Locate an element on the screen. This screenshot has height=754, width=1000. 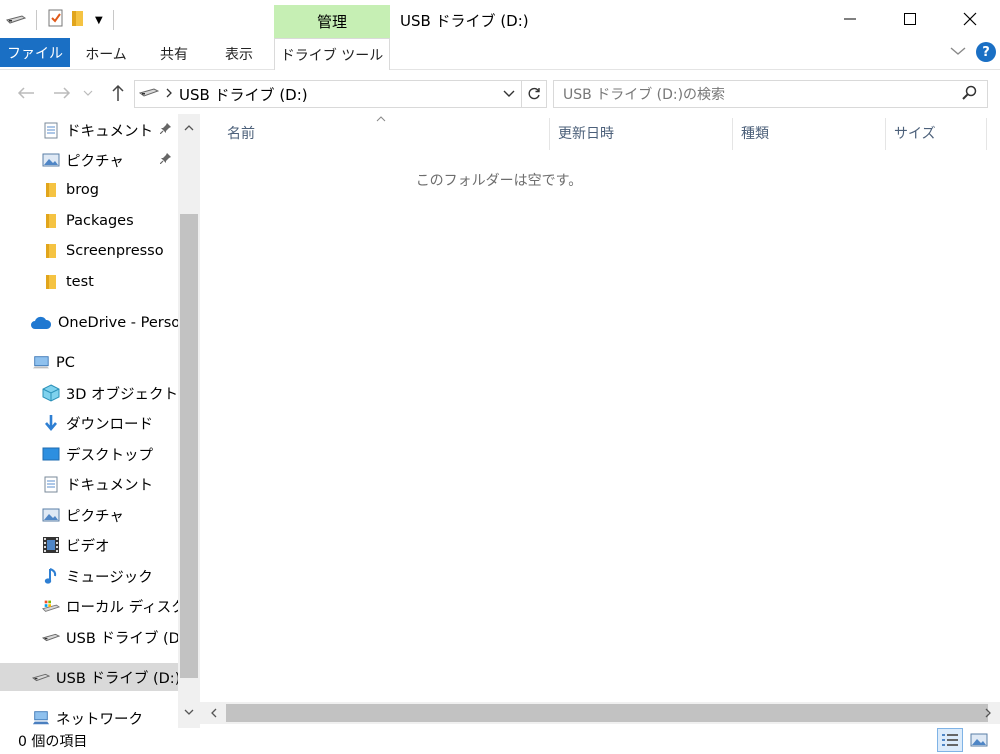
forward-button is located at coordinates (62, 93).